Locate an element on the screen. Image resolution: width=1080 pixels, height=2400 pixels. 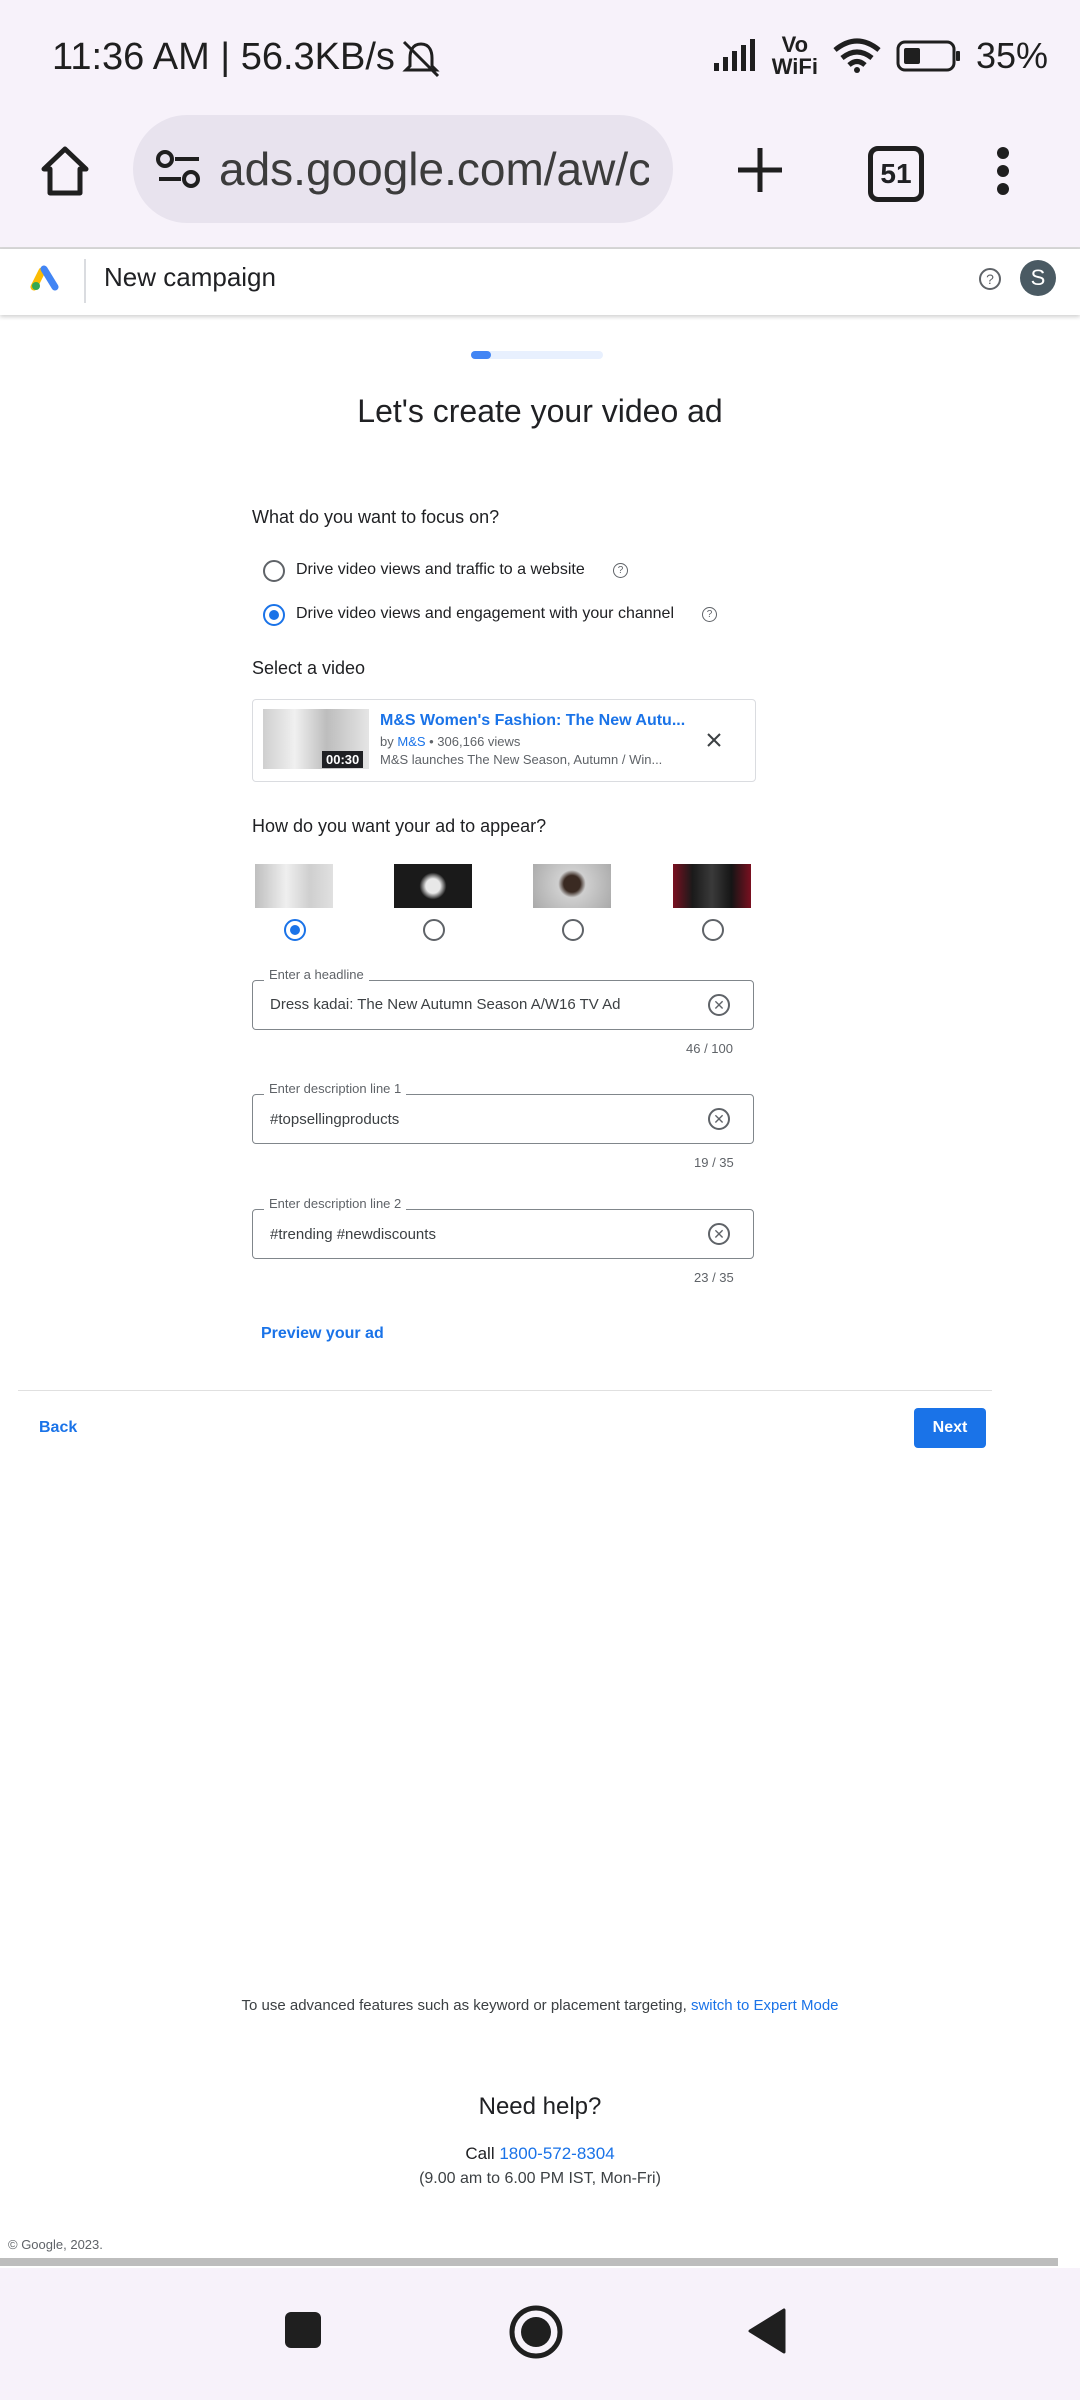
description-1-counter: 19 / 35 is located at coordinates (714, 1162).